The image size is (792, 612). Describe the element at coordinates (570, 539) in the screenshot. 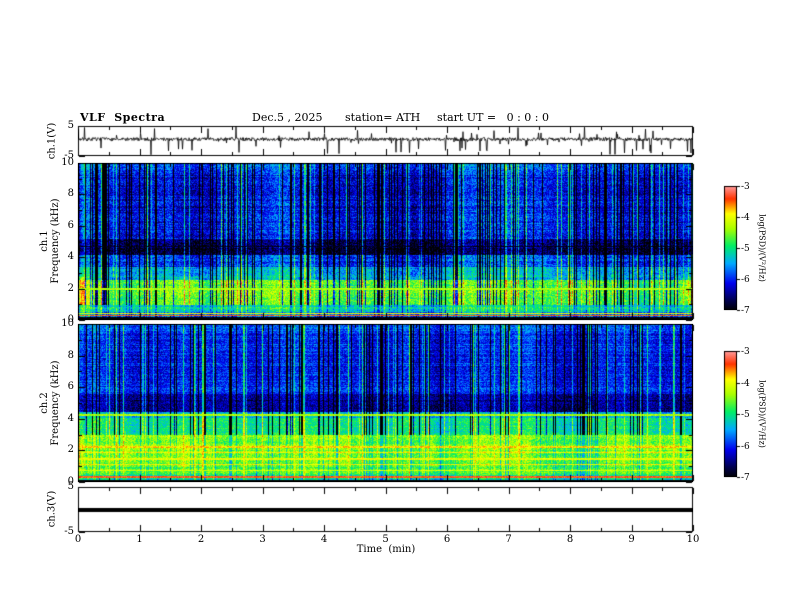

I see `x-tick-label-8: 8` at that location.